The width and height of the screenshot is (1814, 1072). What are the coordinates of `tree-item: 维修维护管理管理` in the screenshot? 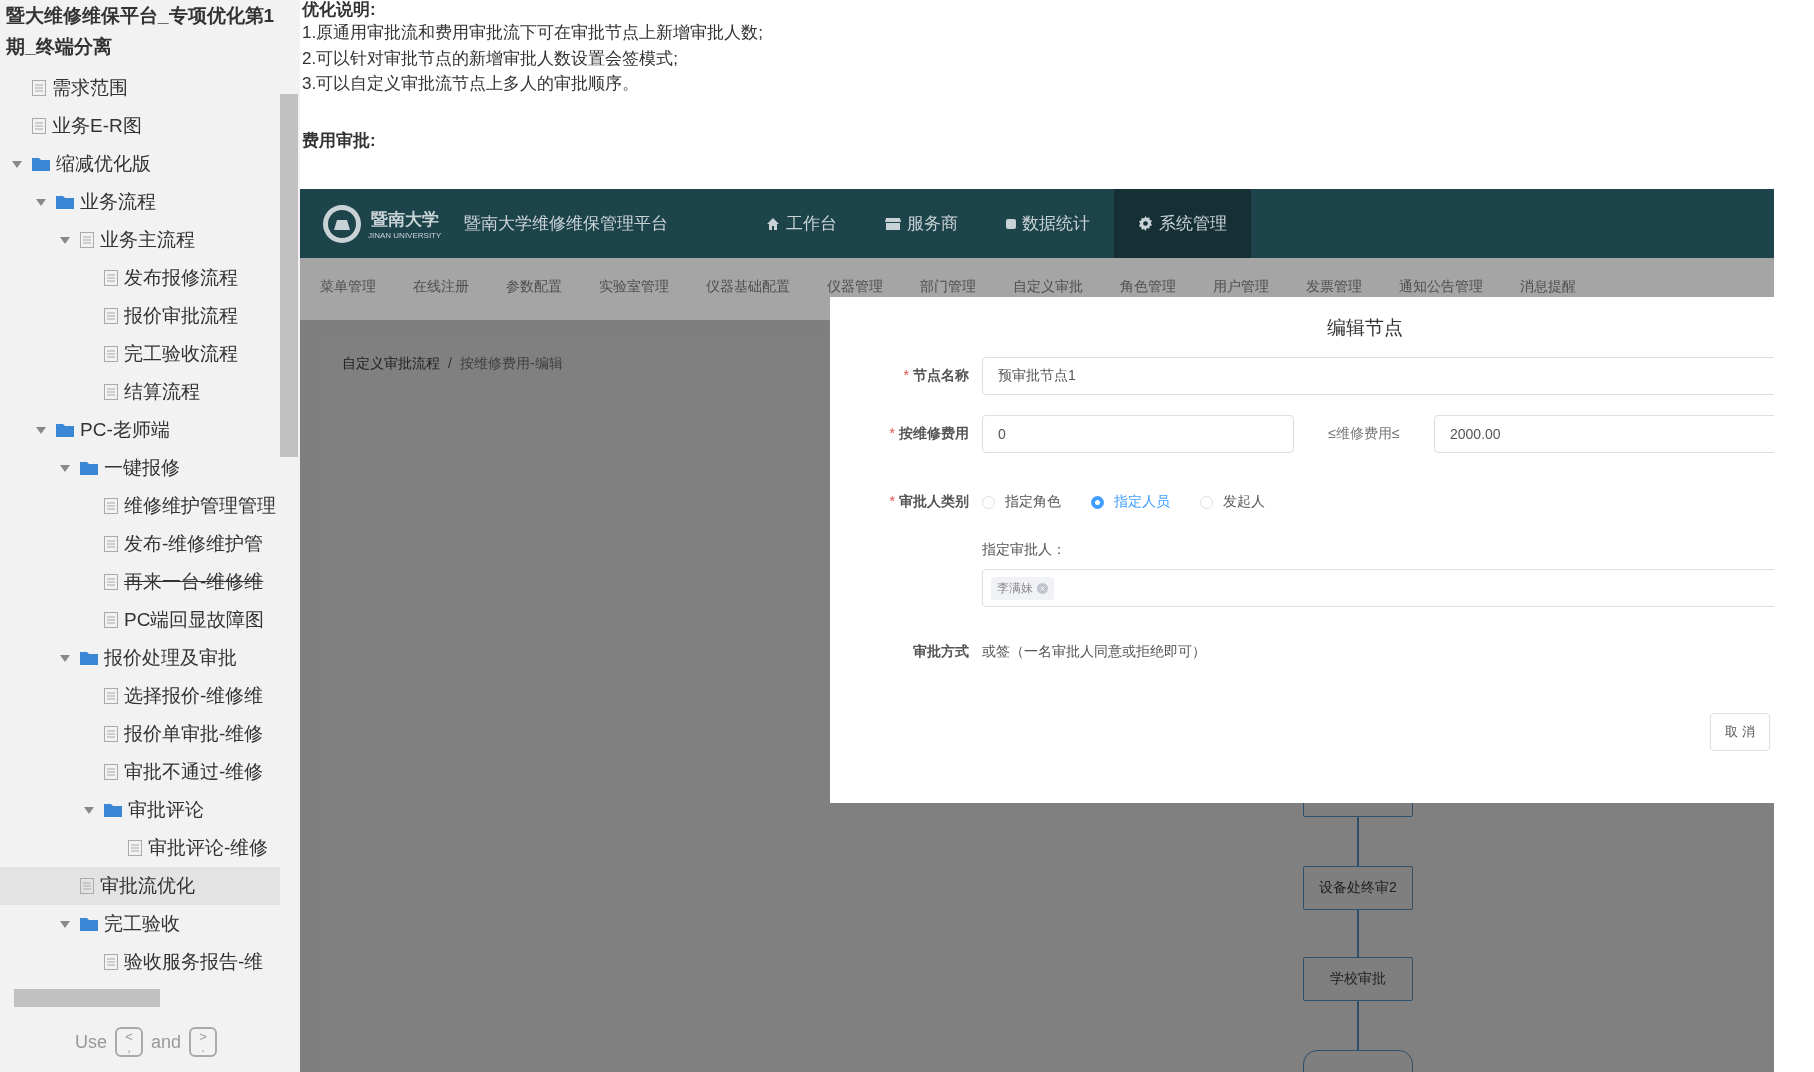 It's located at (140, 506).